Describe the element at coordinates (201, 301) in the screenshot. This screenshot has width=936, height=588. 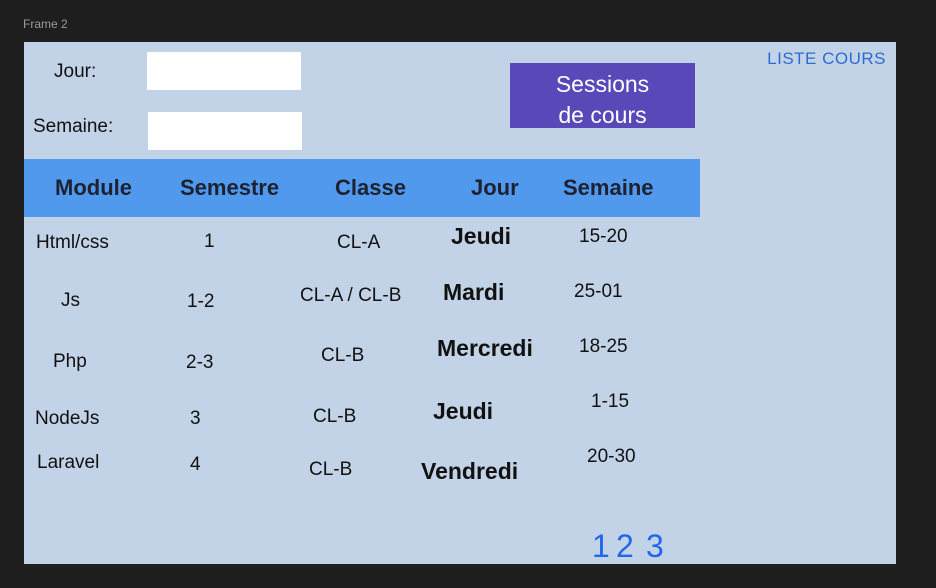
I see `cell-semestre: 1-2` at that location.